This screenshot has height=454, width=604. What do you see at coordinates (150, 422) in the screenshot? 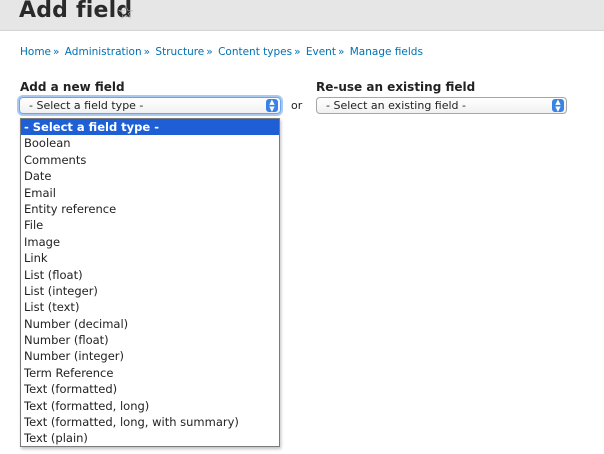
I see `dropdown-option: Text (formatted, long, with summary)` at bounding box center [150, 422].